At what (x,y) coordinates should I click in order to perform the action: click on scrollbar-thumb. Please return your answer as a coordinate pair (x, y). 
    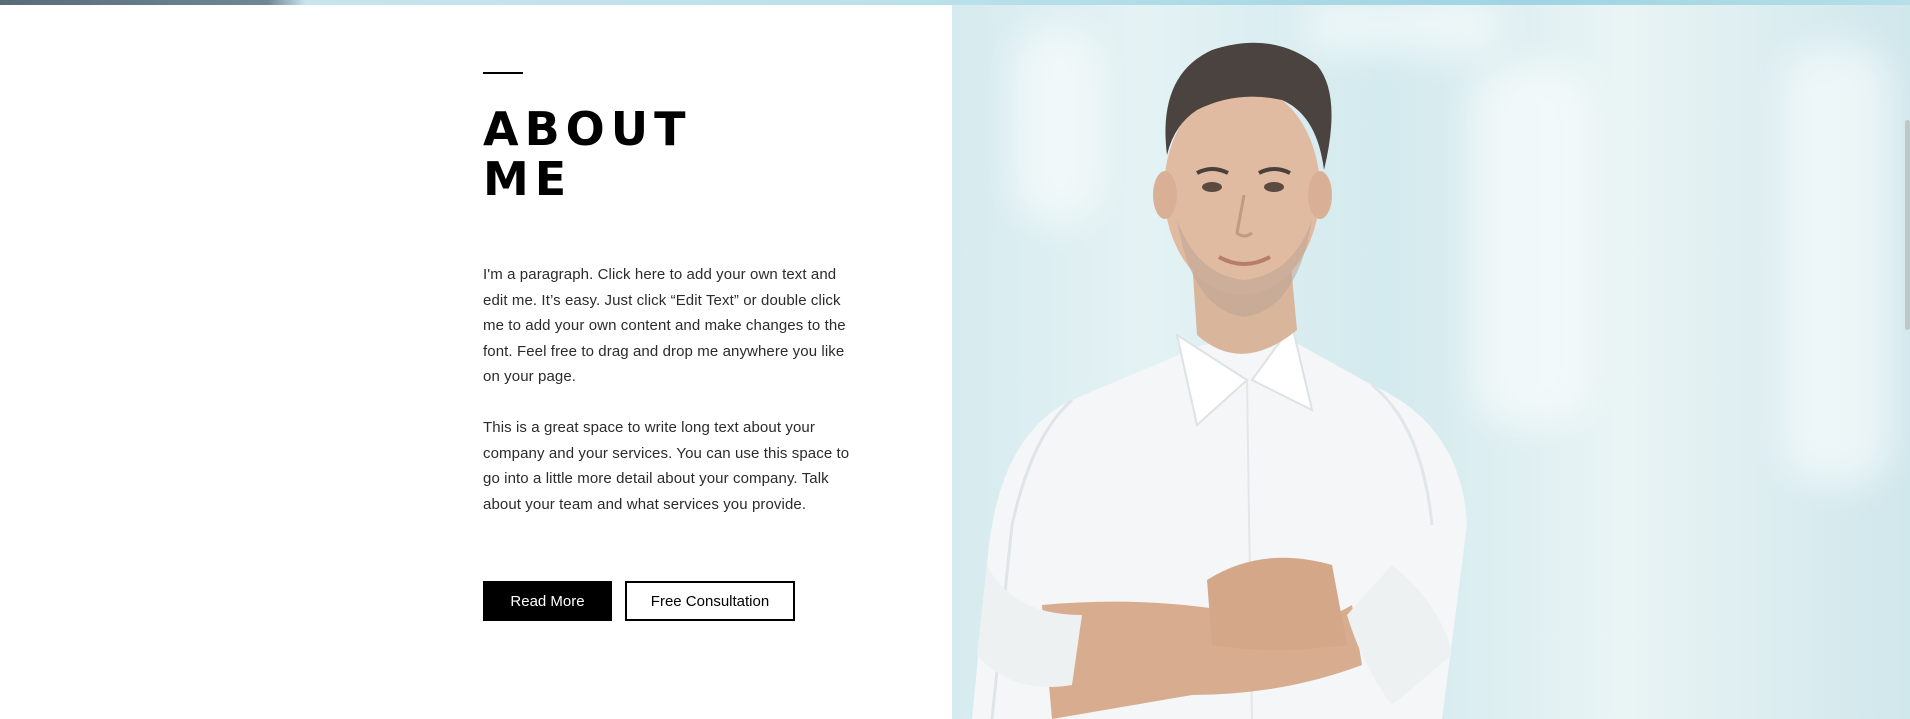
    Looking at the image, I should click on (1907, 225).